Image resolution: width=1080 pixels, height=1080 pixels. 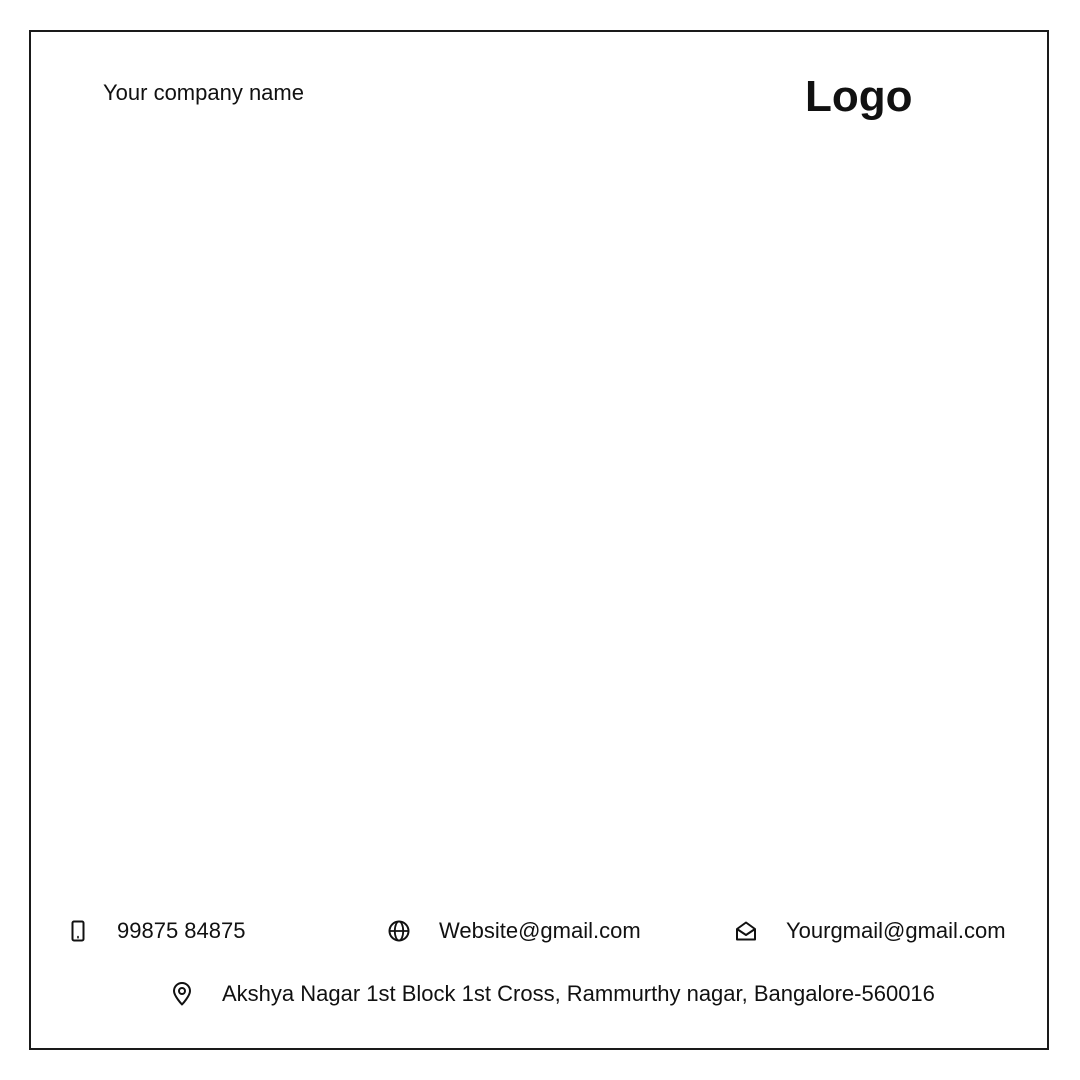 What do you see at coordinates (859, 96) in the screenshot?
I see `logo-placeholder: Logo` at bounding box center [859, 96].